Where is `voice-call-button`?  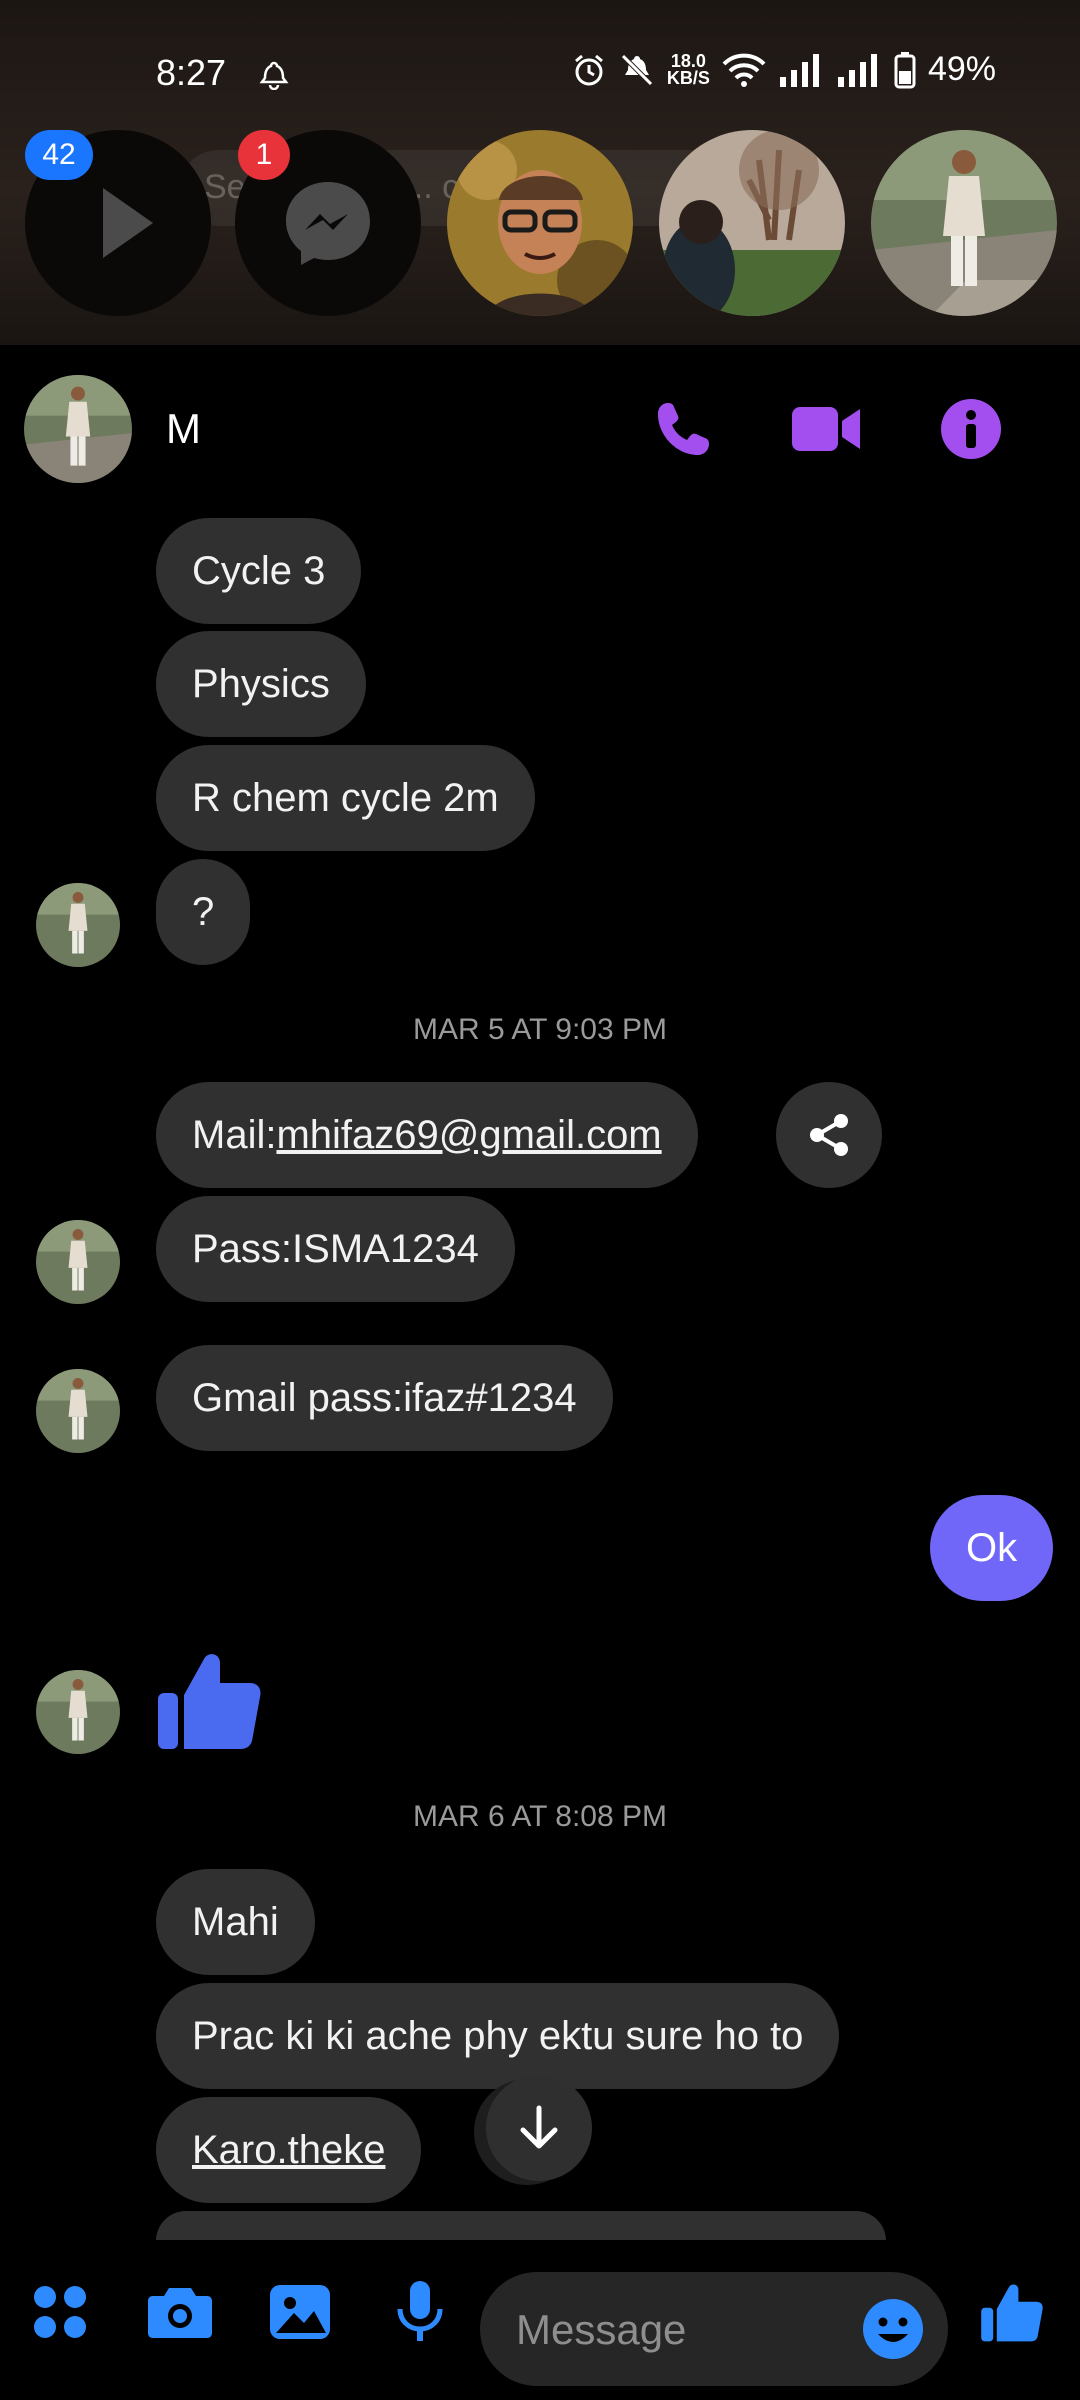 voice-call-button is located at coordinates (684, 429).